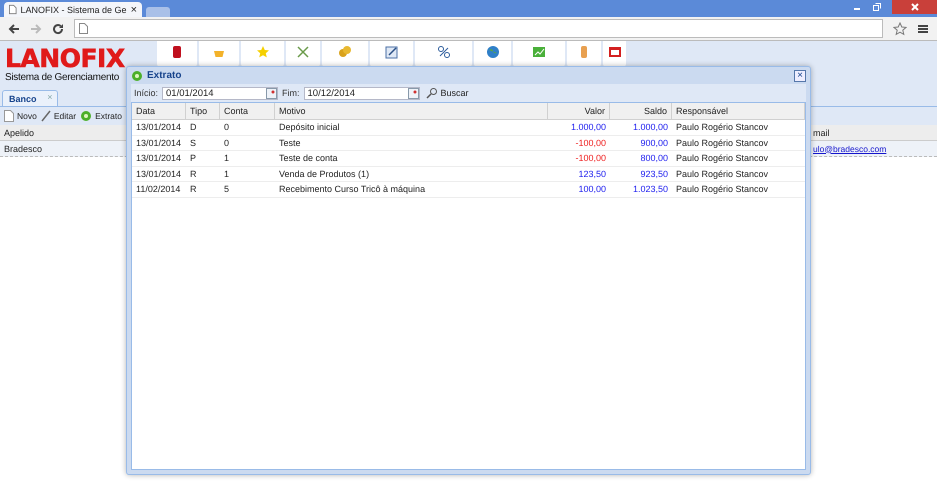 This screenshot has width=937, height=500. I want to click on table-cell-text: Recebimento Curso Tricô à máquina, so click(352, 189).